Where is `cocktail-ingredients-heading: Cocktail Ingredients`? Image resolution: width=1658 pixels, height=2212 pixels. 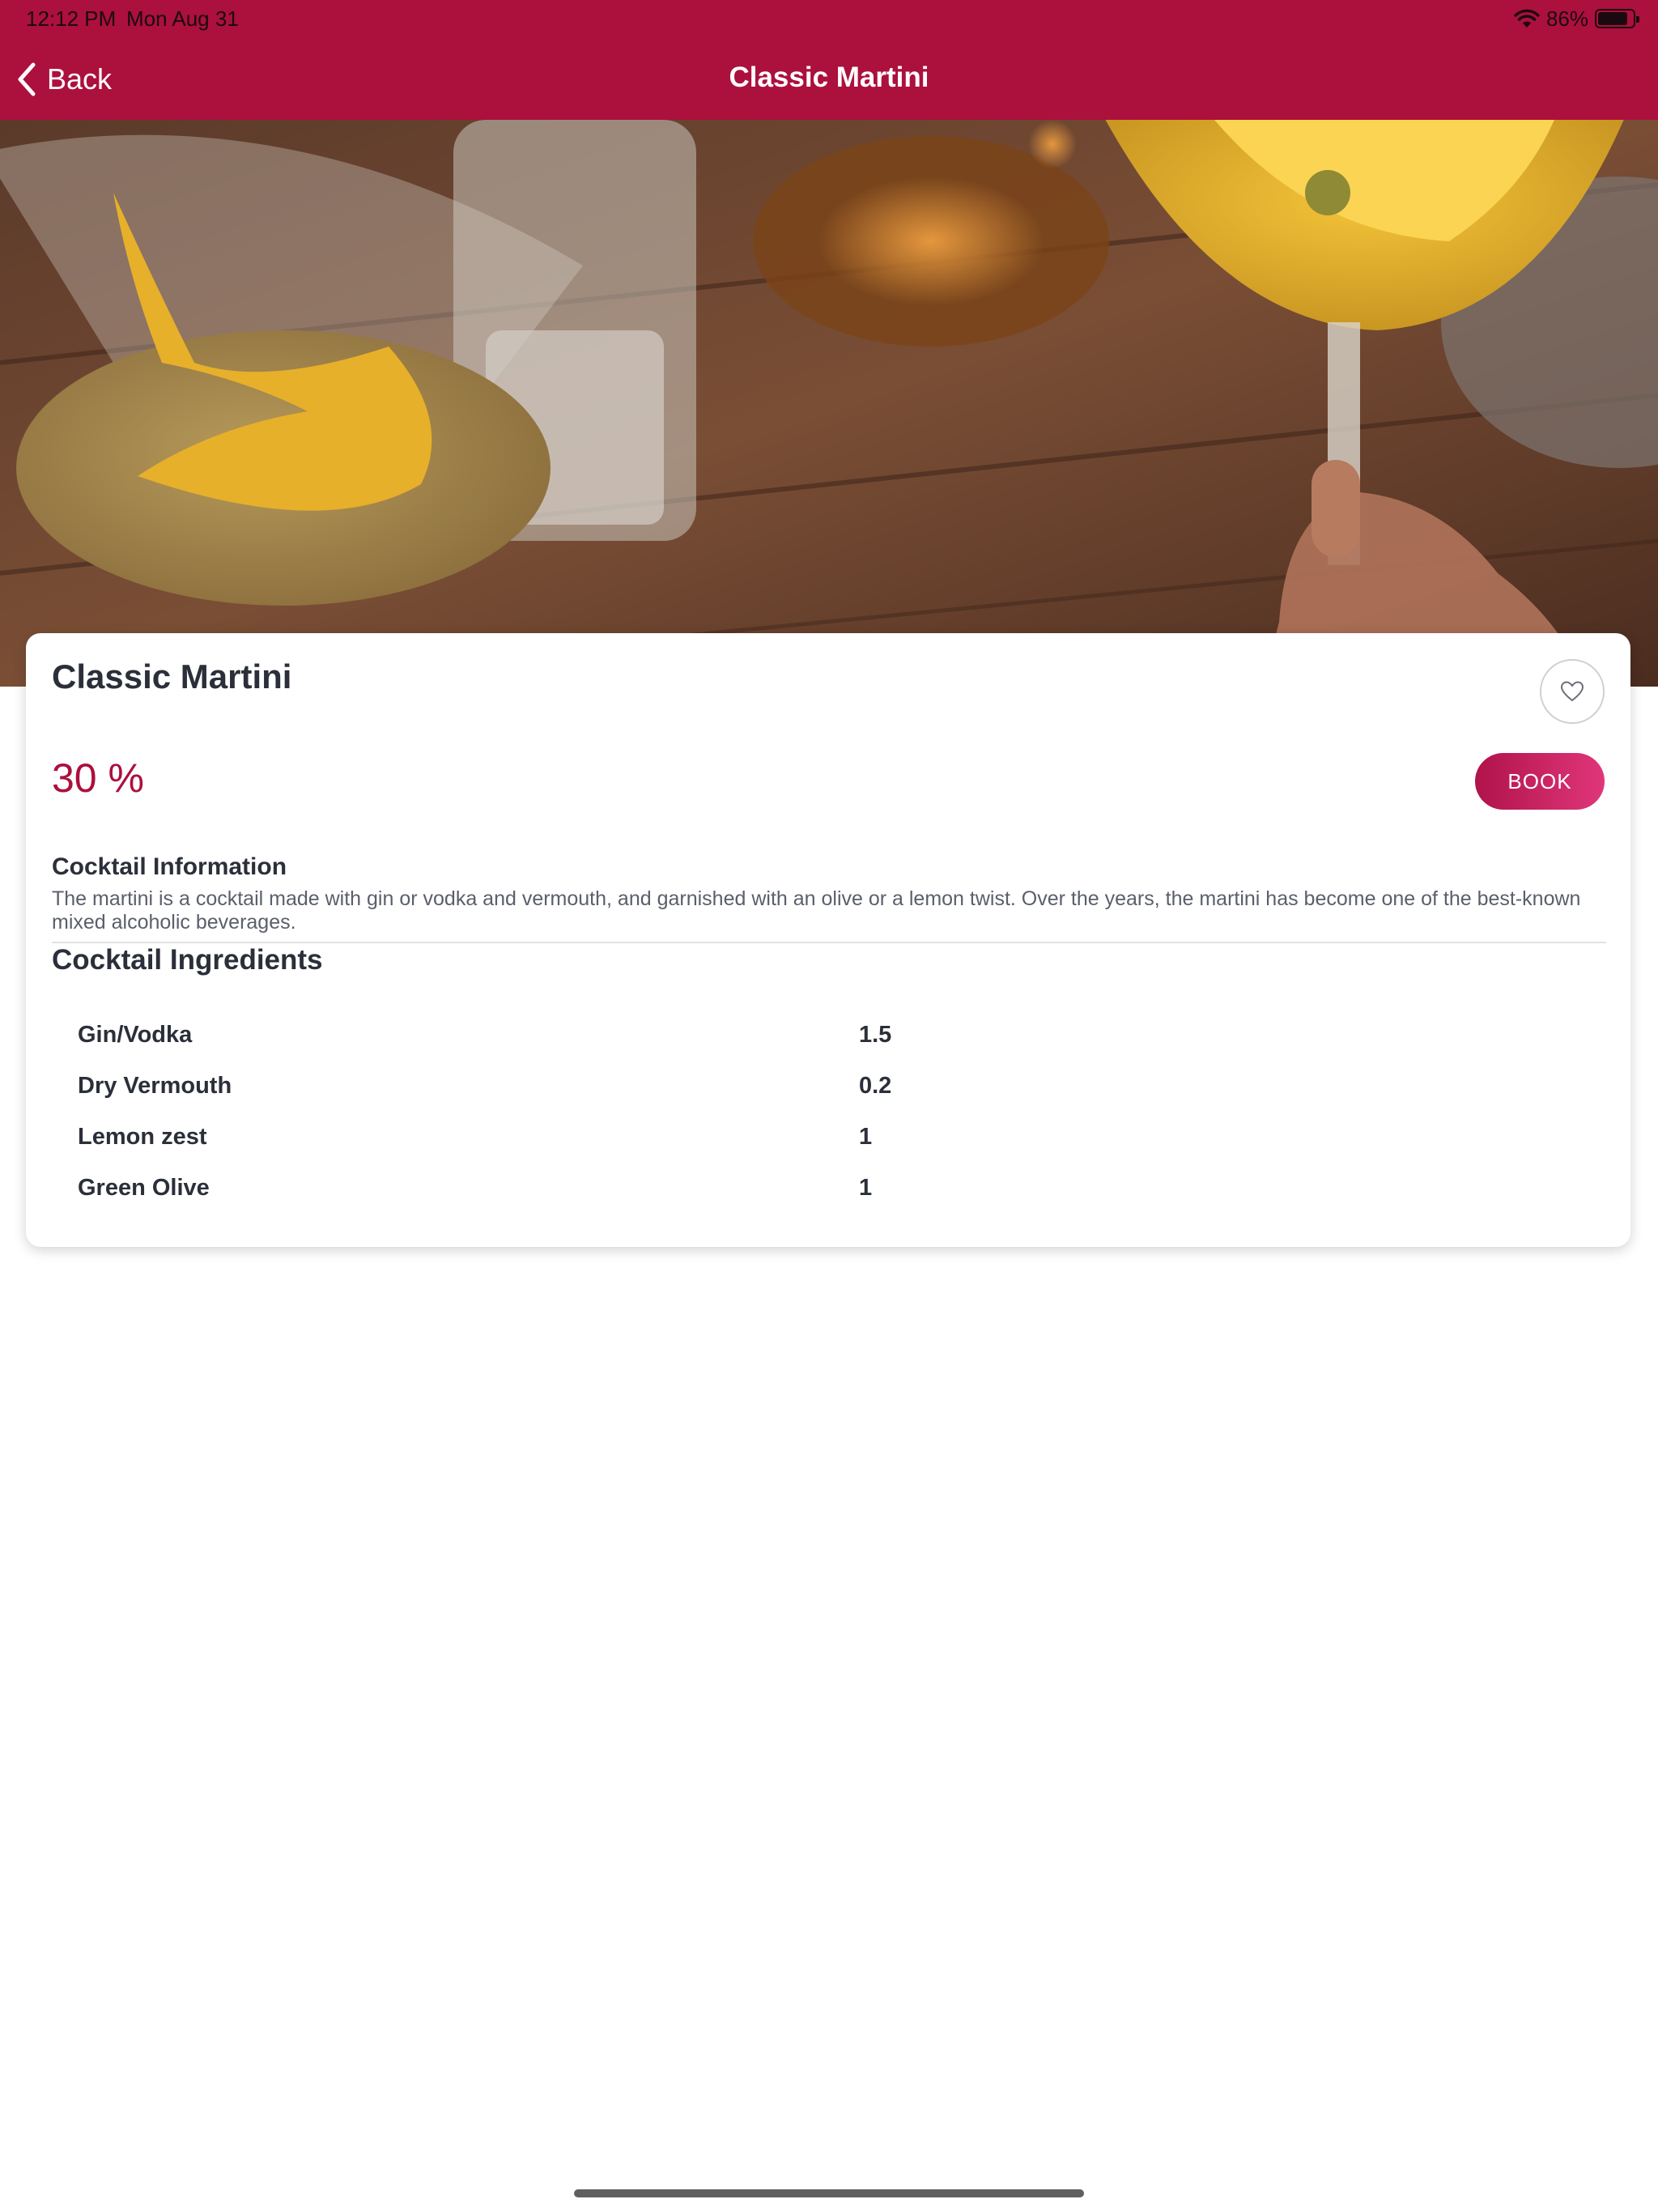 cocktail-ingredients-heading: Cocktail Ingredients is located at coordinates (187, 960).